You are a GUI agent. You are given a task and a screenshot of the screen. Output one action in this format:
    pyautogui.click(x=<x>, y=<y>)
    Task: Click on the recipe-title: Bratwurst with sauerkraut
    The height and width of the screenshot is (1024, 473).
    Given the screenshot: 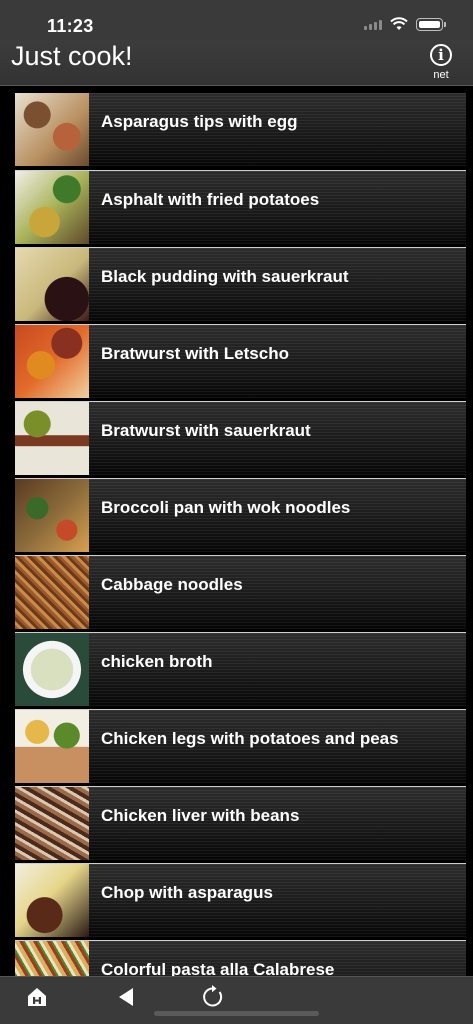 What is the action you would take?
    pyautogui.click(x=206, y=430)
    